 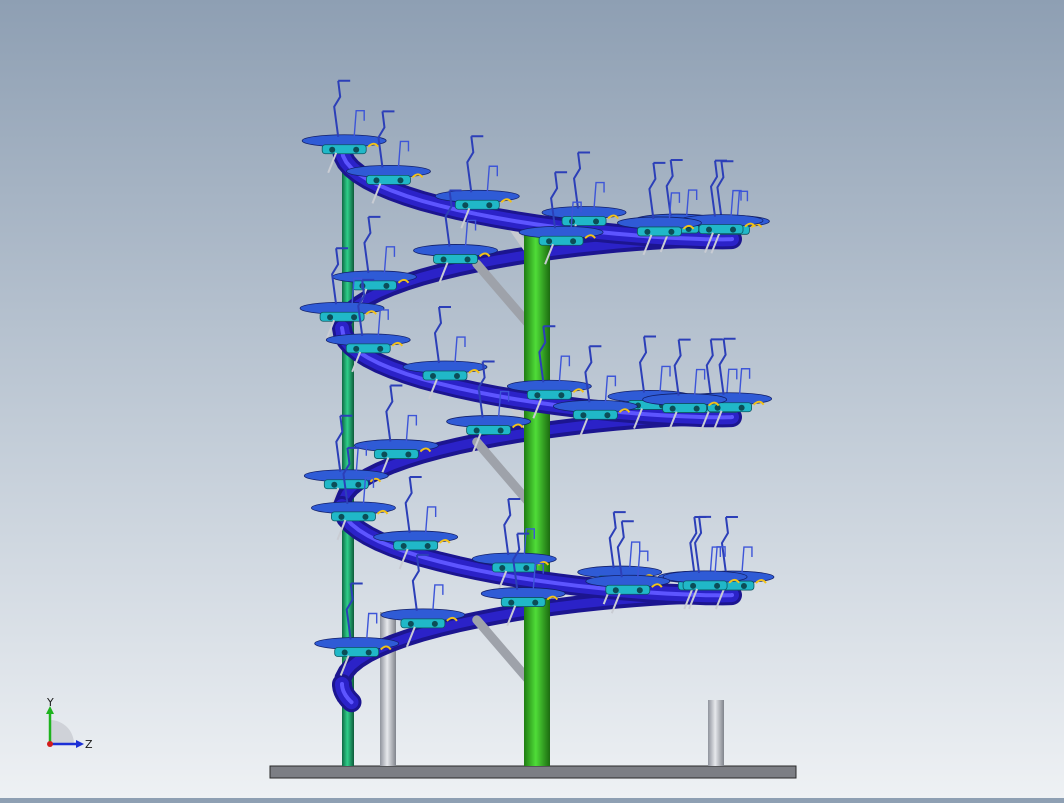 What do you see at coordinates (62, 732) in the screenshot?
I see `triad-quadrant` at bounding box center [62, 732].